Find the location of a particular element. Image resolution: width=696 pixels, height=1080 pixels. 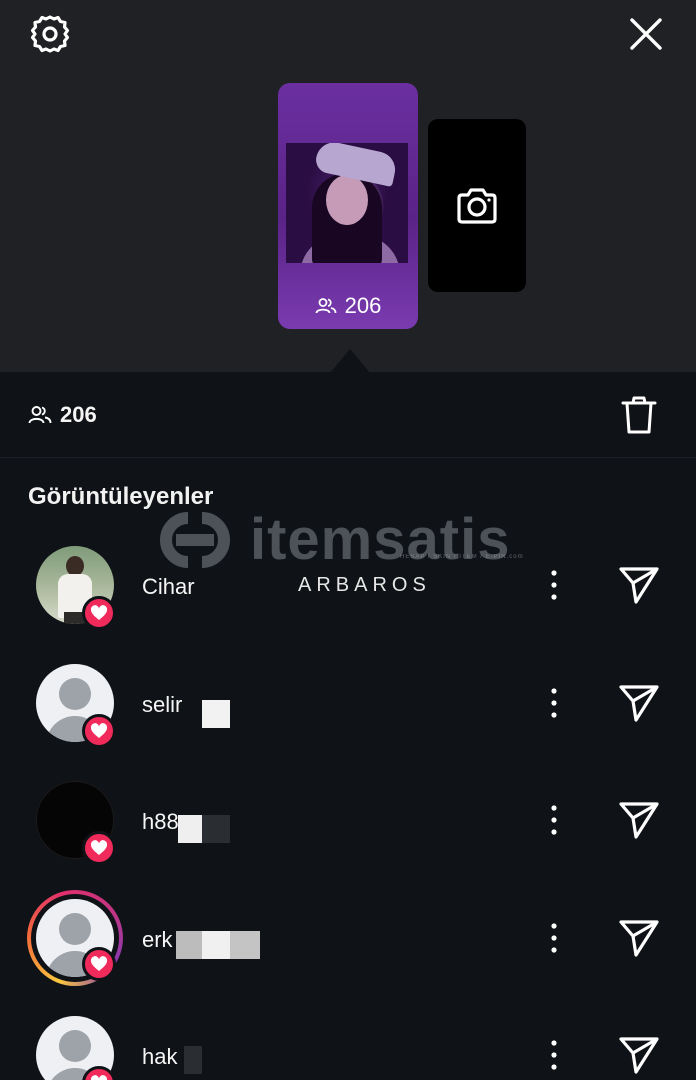

camera-icon is located at coordinates (477, 205).